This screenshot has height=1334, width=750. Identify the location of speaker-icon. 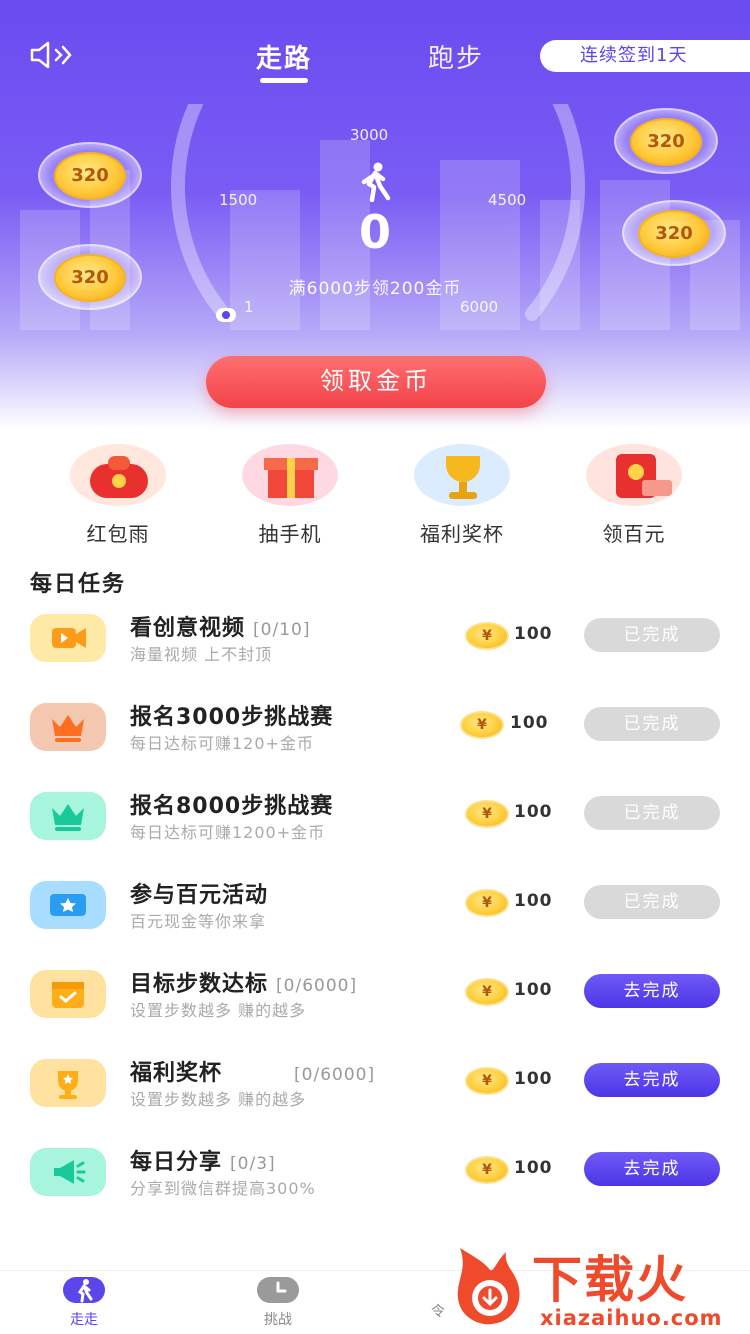
(51, 55).